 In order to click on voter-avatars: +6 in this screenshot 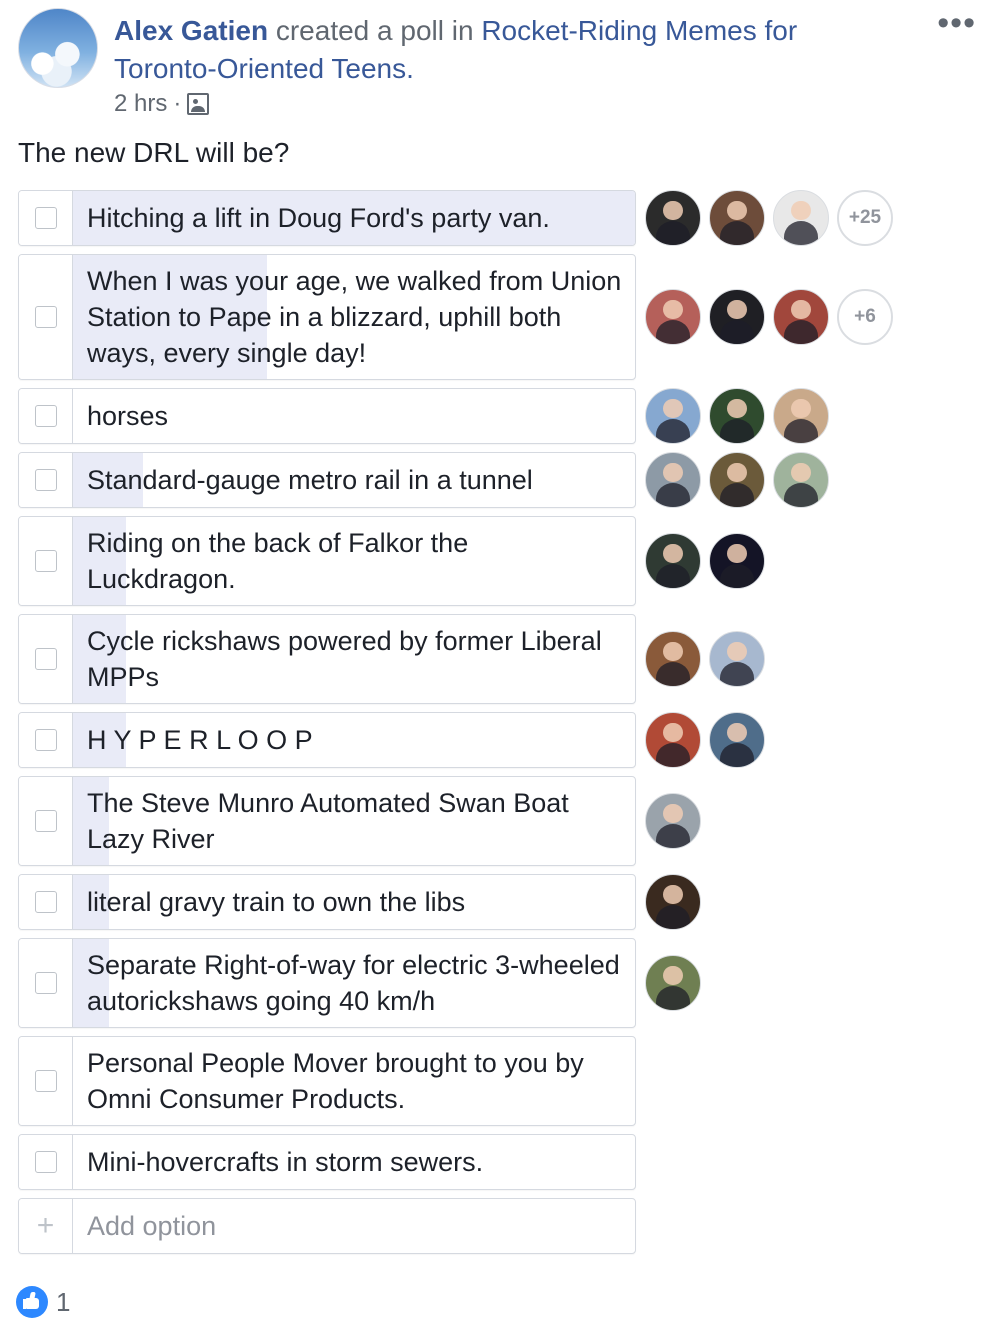, I will do `click(769, 317)`.